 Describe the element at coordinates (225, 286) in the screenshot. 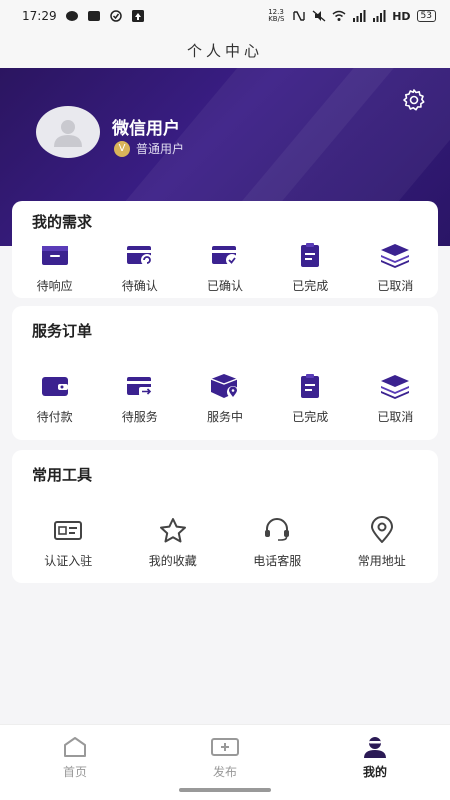

I see `need-item-label: 已确认` at that location.